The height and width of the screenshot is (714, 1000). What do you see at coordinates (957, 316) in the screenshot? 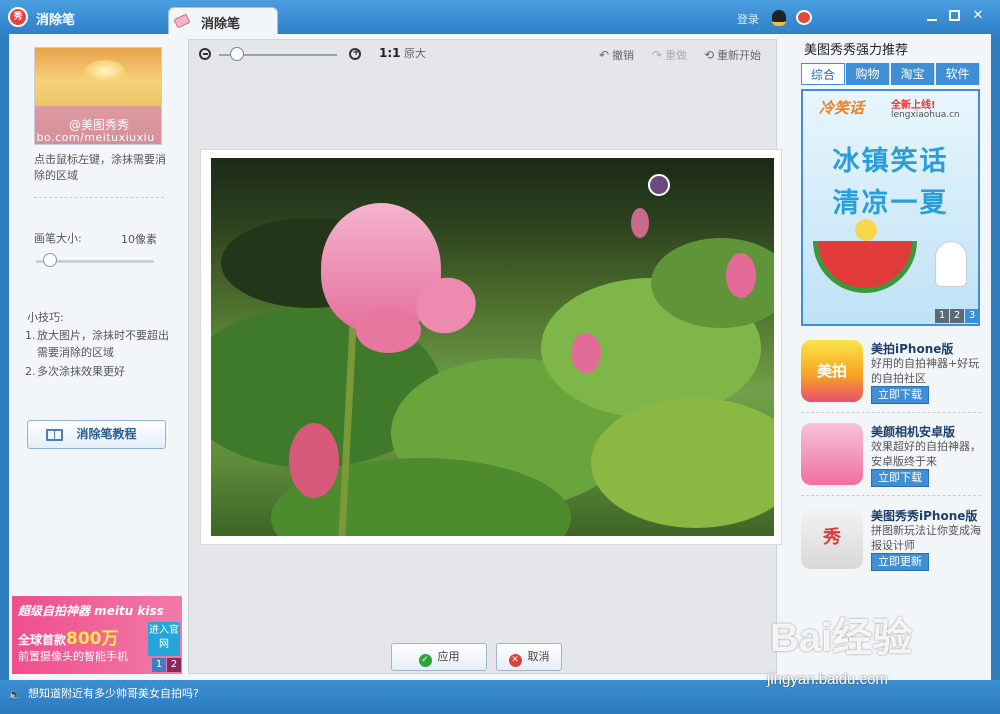
I see `banner-page-2: 2` at bounding box center [957, 316].